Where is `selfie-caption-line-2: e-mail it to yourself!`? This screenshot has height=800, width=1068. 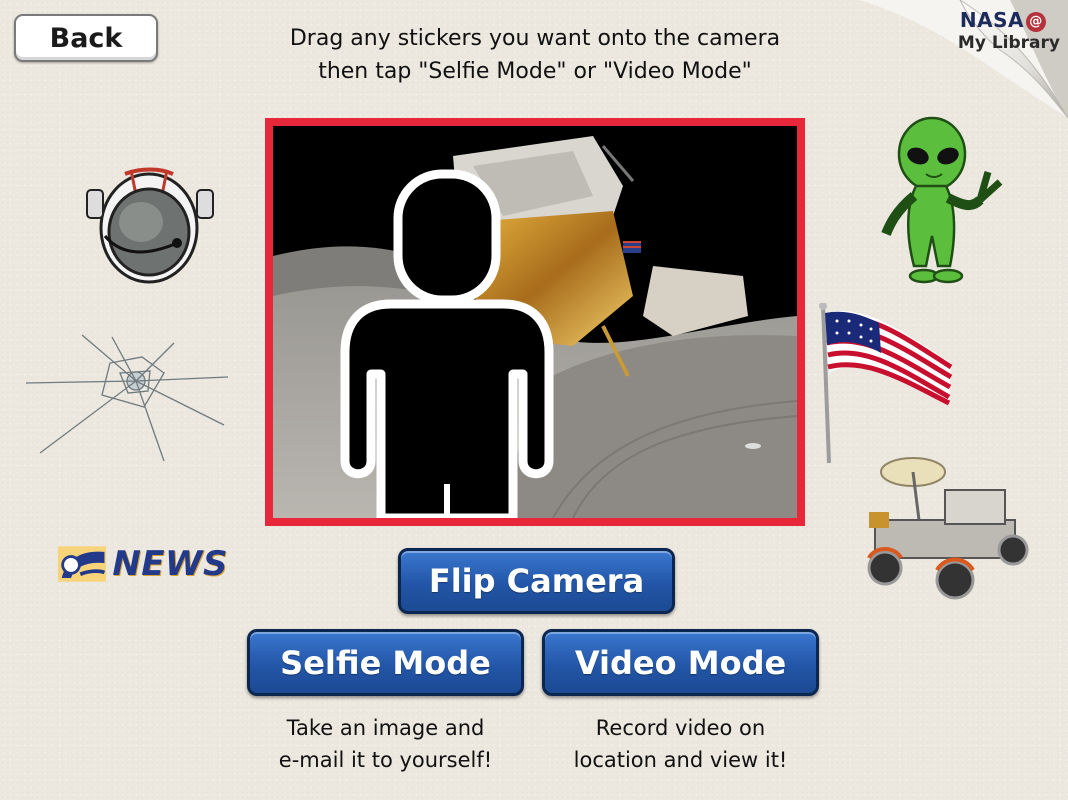
selfie-caption-line-2: e-mail it to yourself! is located at coordinates (385, 760).